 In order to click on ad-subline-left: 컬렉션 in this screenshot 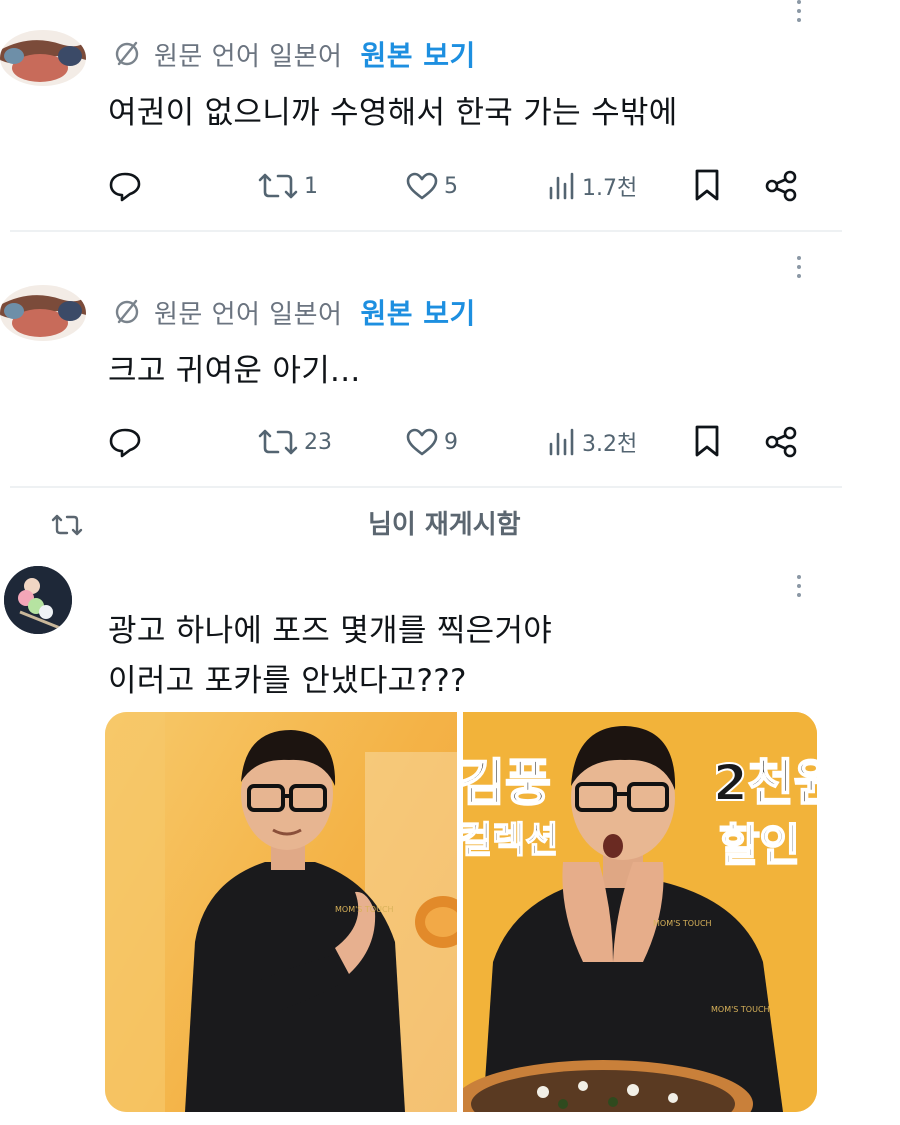, I will do `click(510, 840)`.